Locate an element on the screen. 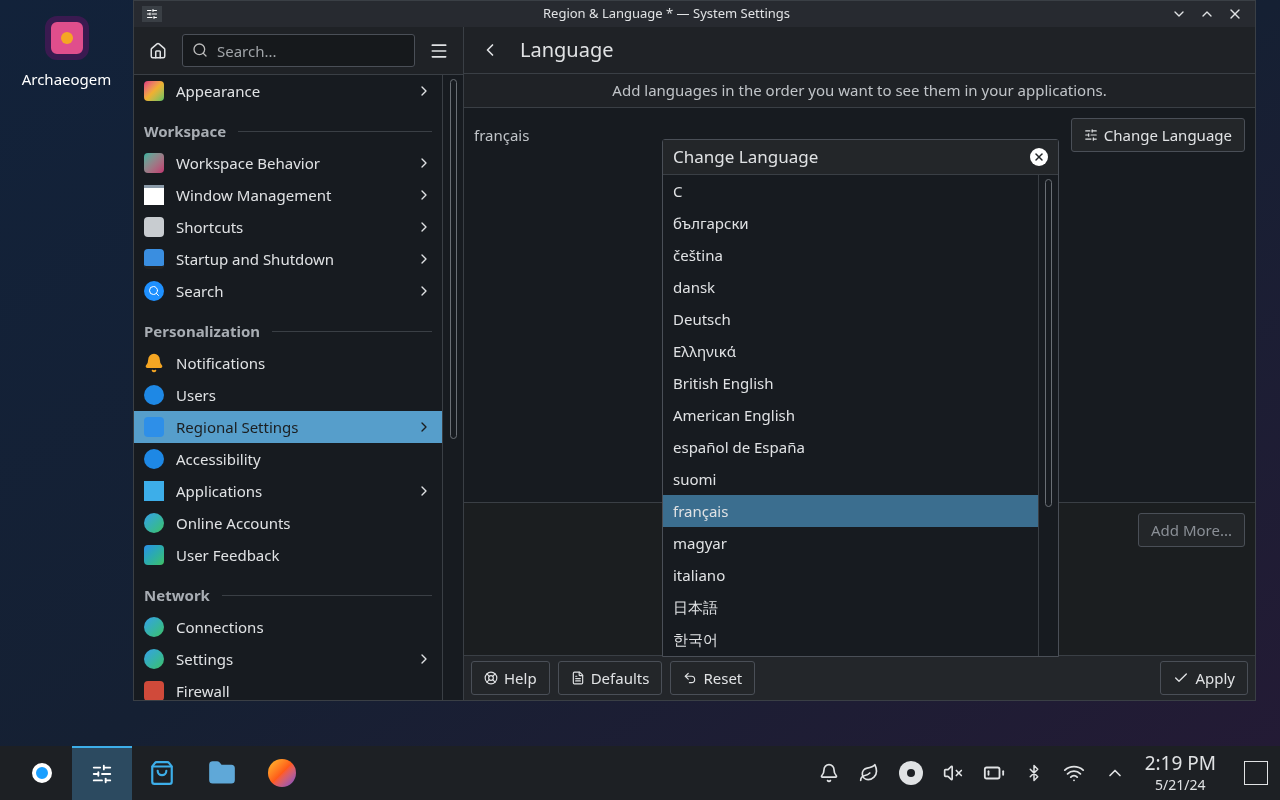 The width and height of the screenshot is (1280, 800). sidebar-item: Appearance is located at coordinates (288, 91).